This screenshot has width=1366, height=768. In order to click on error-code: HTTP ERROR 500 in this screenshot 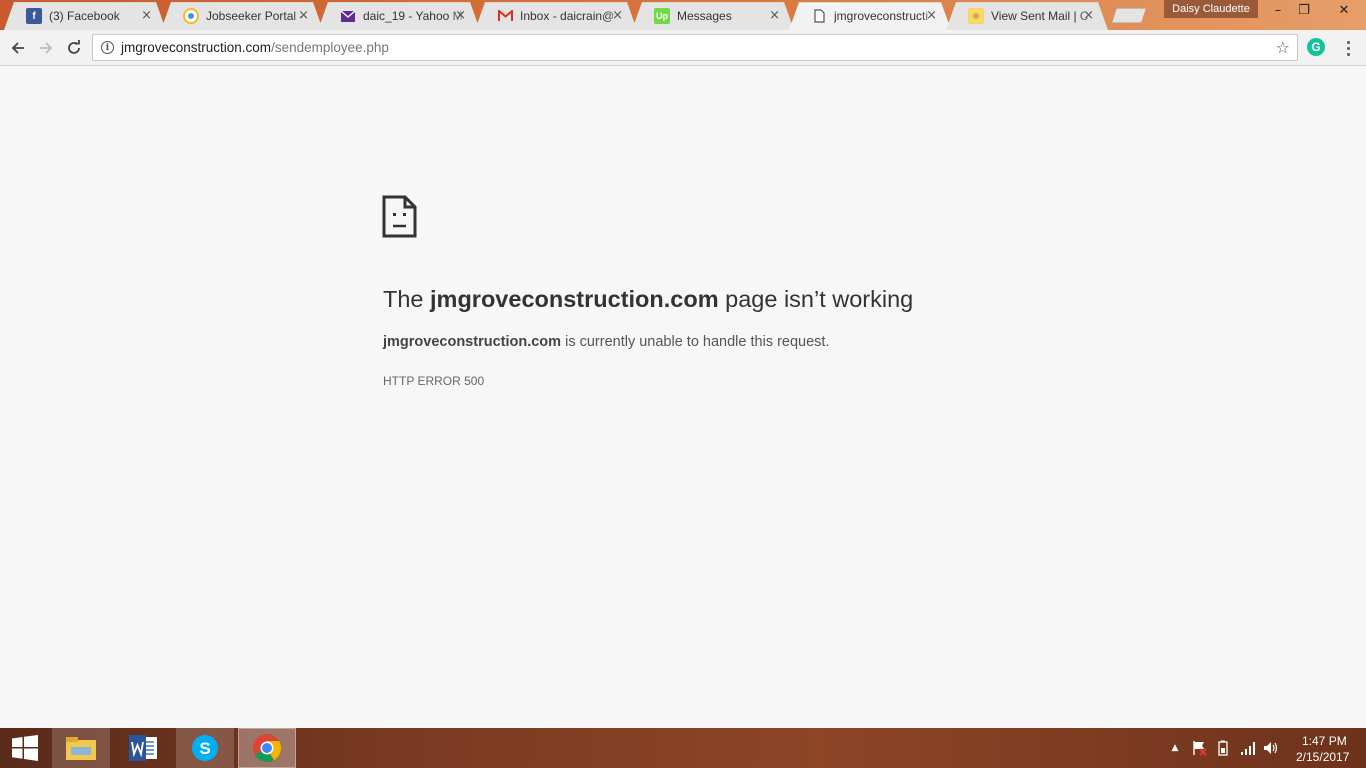, I will do `click(434, 381)`.